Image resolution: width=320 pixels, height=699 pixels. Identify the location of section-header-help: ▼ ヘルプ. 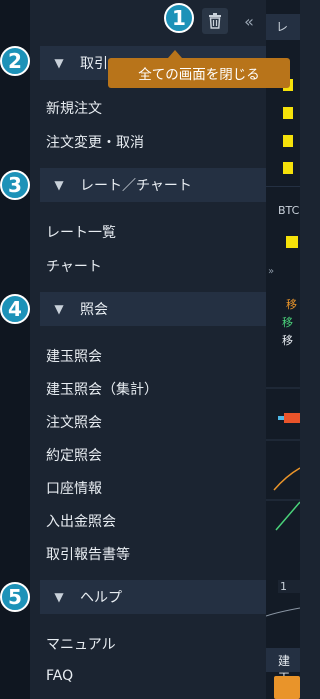
(153, 597).